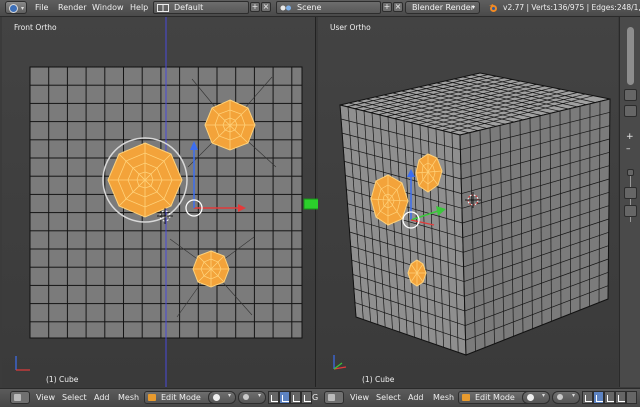 Image resolution: width=640 pixels, height=407 pixels. What do you see at coordinates (630, 193) in the screenshot?
I see `view-lock-button` at bounding box center [630, 193].